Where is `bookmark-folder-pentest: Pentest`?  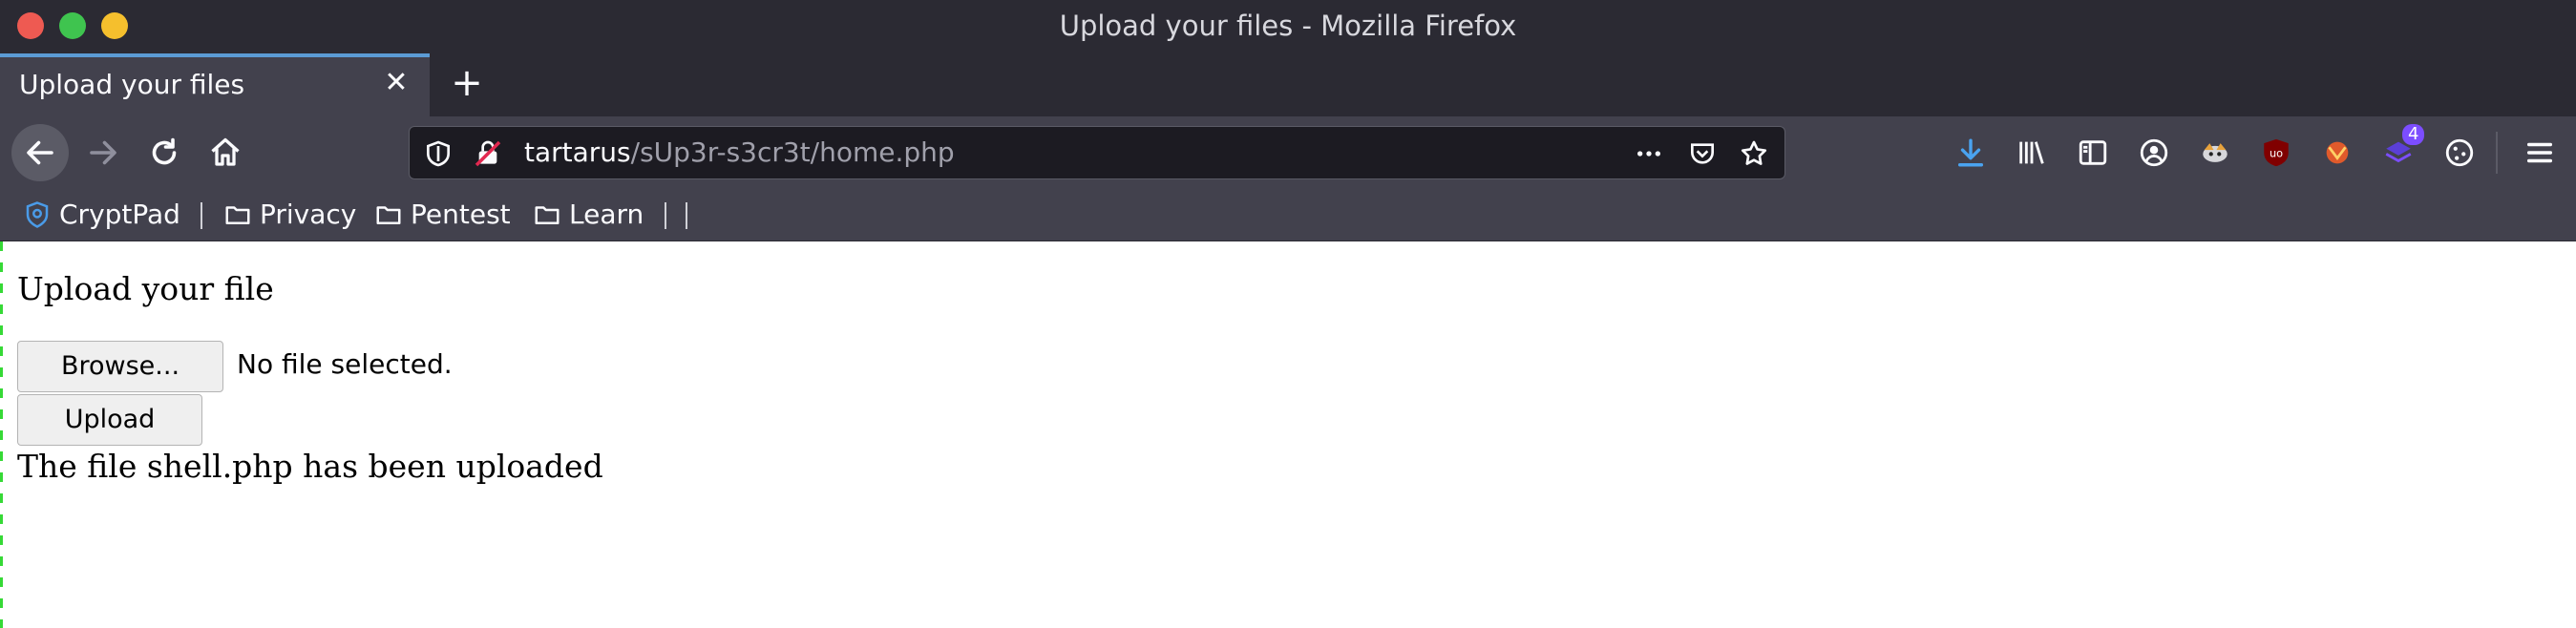 bookmark-folder-pentest: Pentest is located at coordinates (442, 214).